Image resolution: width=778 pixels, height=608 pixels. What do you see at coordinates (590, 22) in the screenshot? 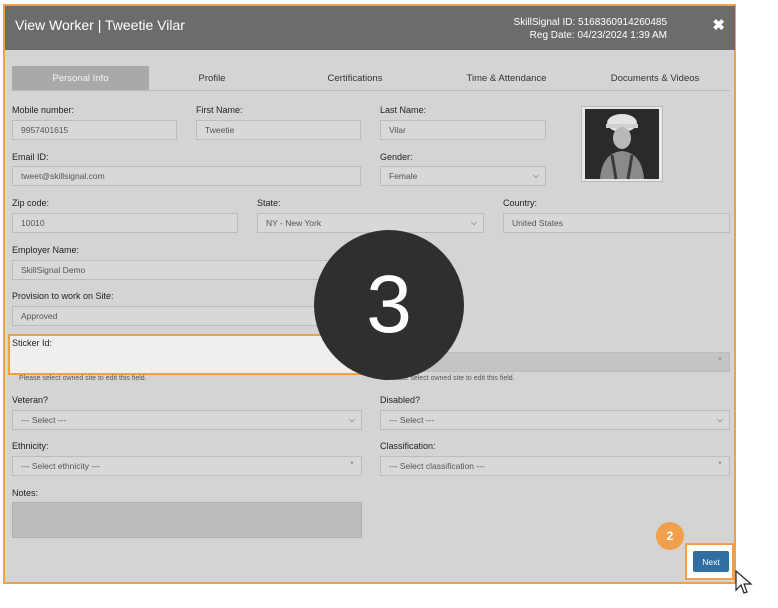
I see `skillsignal-id: SkillSignal ID: 5168360914260485` at bounding box center [590, 22].